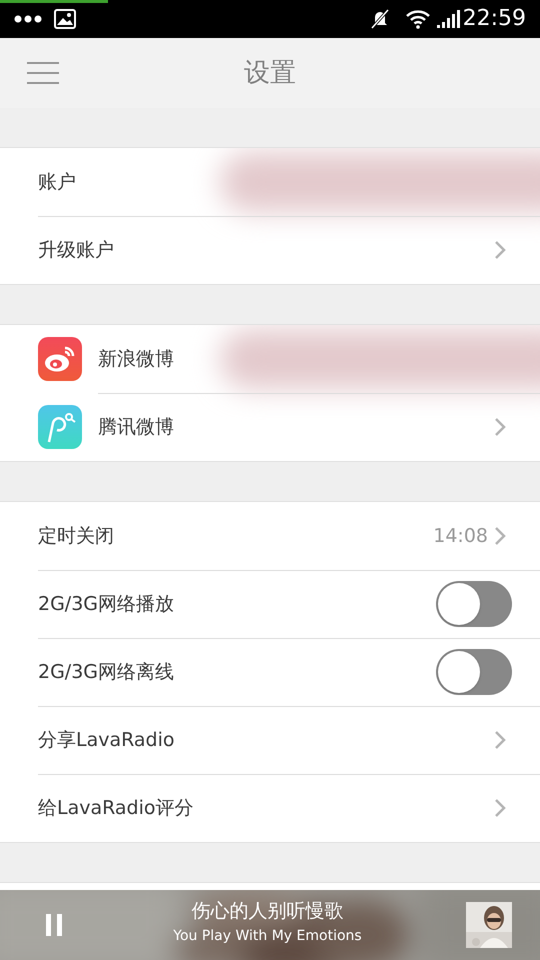 This screenshot has height=960, width=540. I want to click on pin-logo-icon, so click(60, 427).